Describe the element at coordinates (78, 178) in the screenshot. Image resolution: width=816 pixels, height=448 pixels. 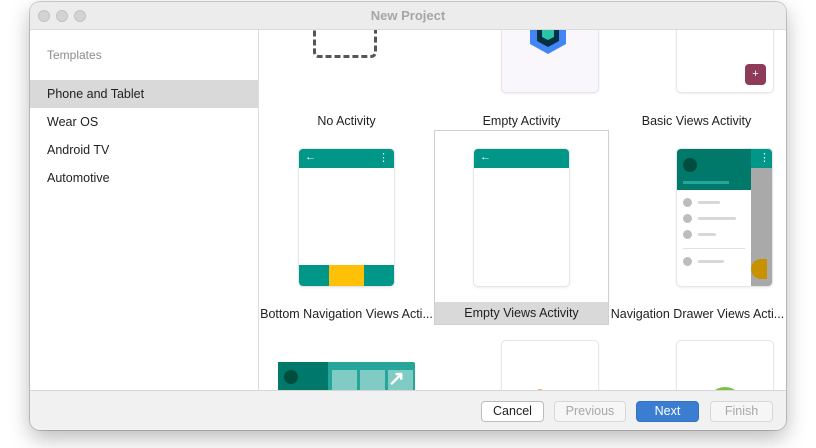
I see `sidebar-item-label: Automotive` at that location.